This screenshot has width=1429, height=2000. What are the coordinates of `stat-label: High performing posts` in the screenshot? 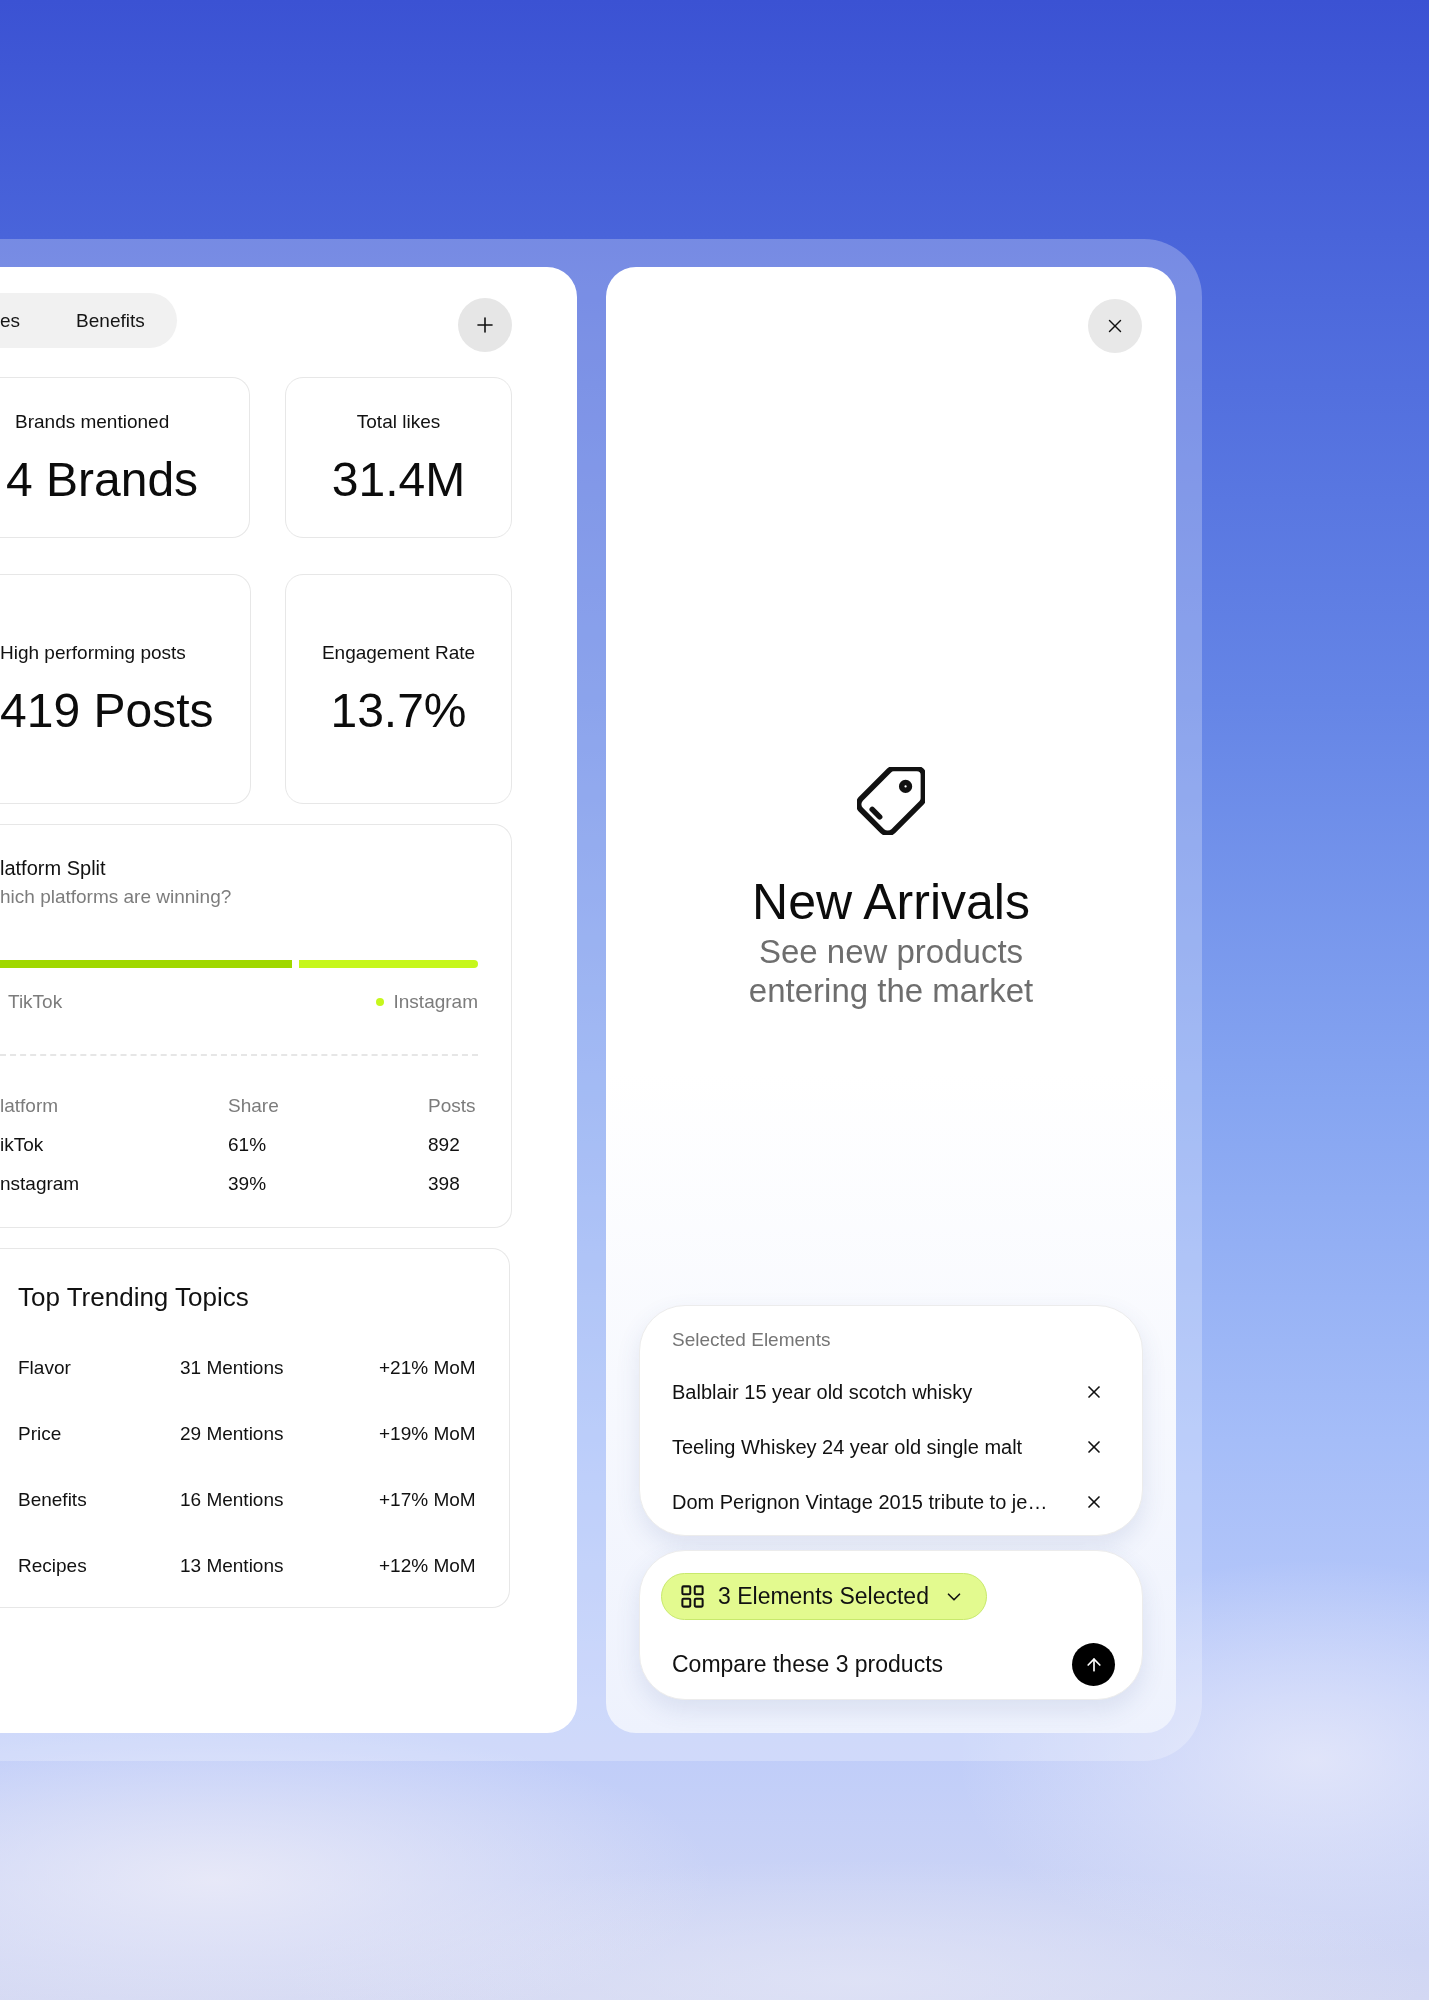 It's located at (93, 653).